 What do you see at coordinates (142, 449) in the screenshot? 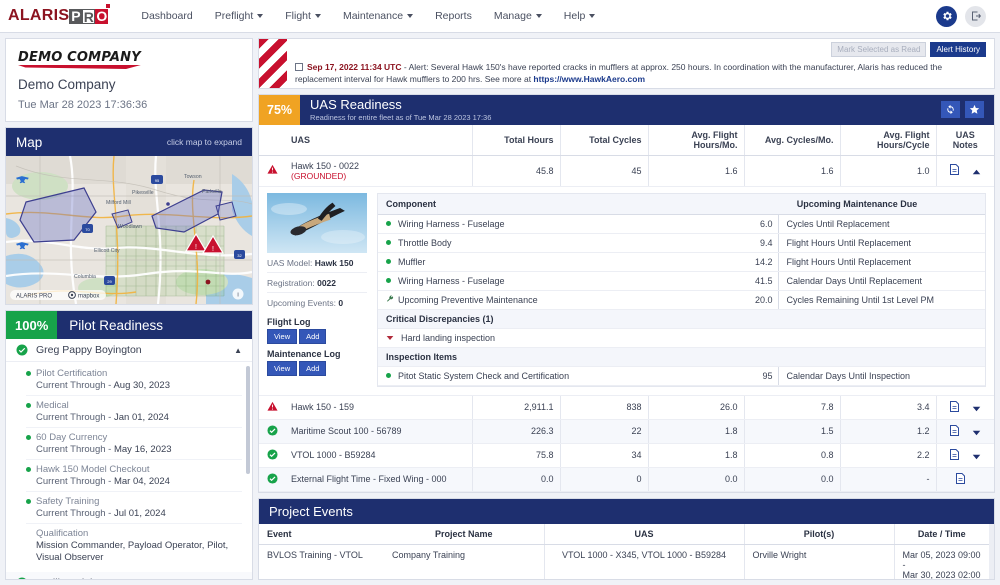
I see `credential-through-date: May 16, 2023` at bounding box center [142, 449].